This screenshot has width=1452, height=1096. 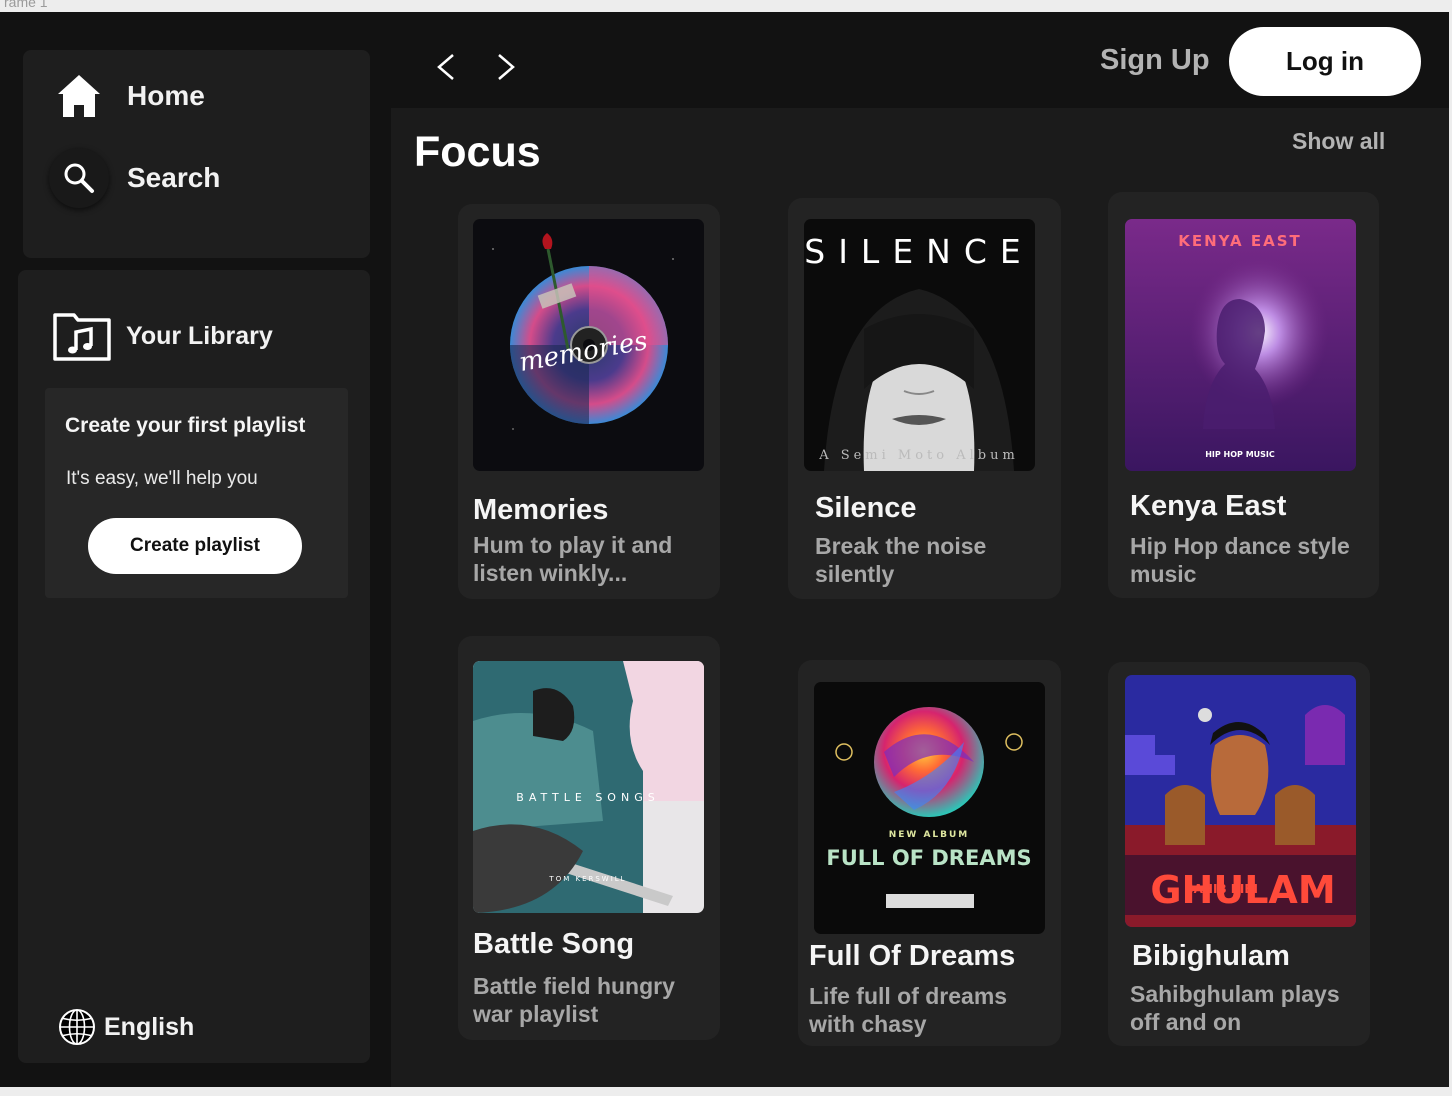 I want to click on sidebar-item-home: Home, so click(x=127, y=96).